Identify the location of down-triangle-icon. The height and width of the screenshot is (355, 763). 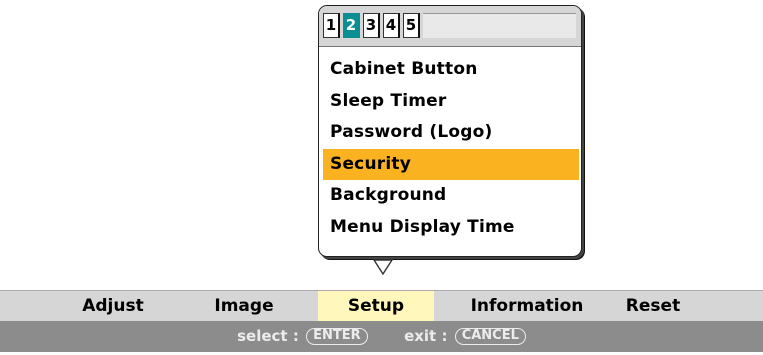
(383, 267).